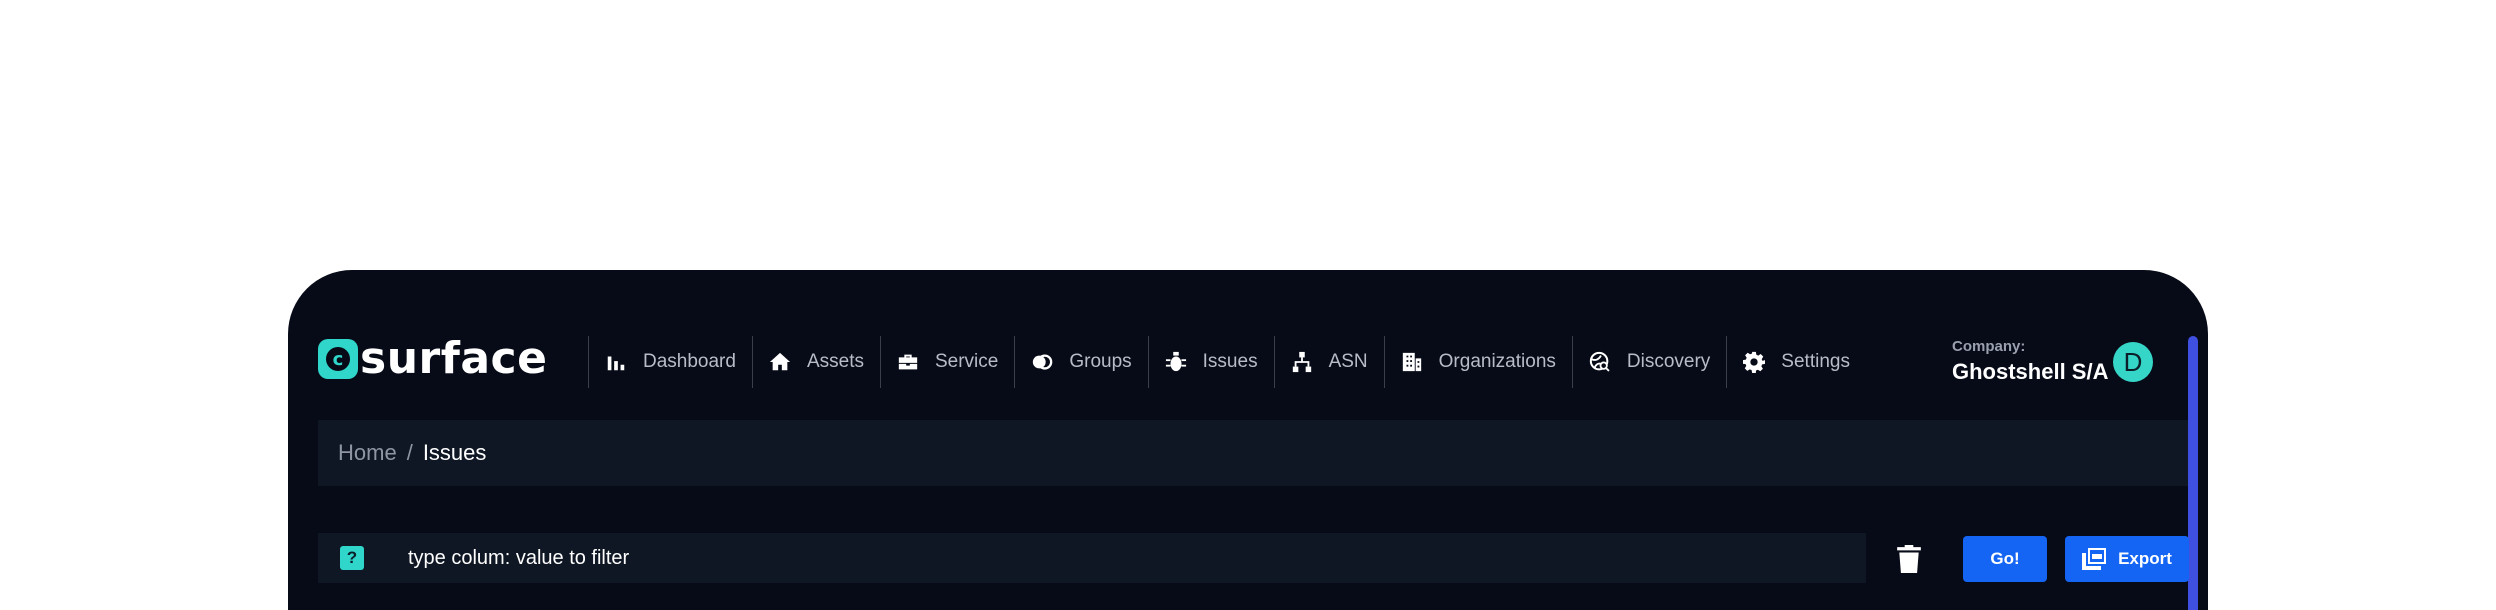 This screenshot has width=2496, height=610. I want to click on pdf-icon, so click(2094, 559).